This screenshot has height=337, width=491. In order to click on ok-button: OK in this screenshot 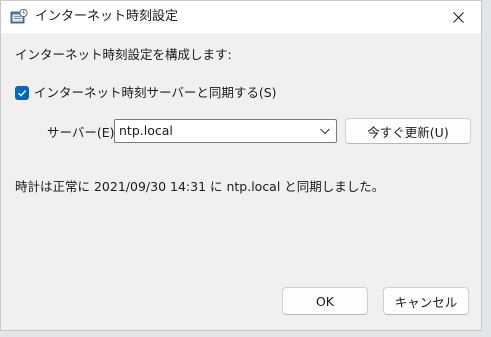, I will do `click(325, 301)`.